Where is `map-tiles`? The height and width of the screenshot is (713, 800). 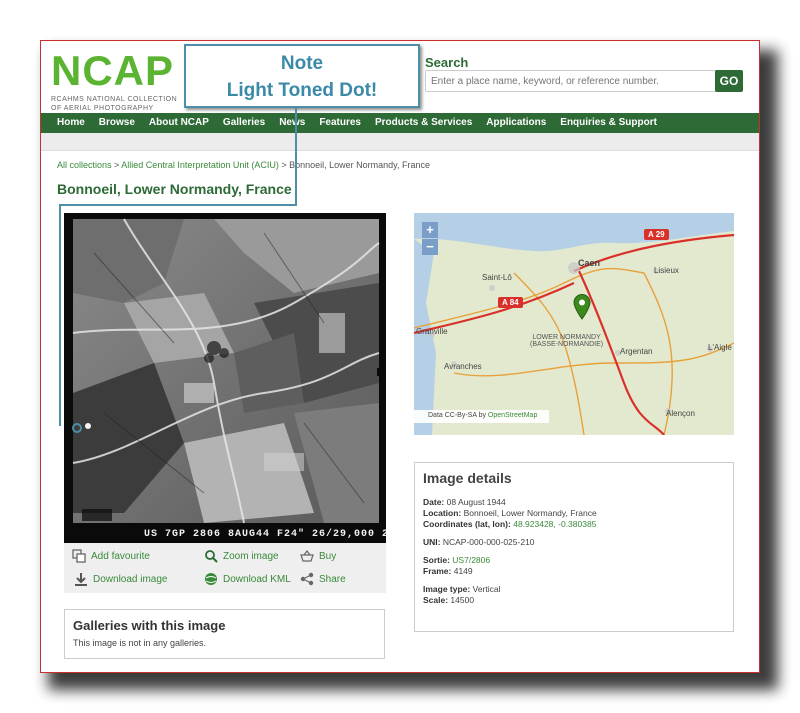
map-tiles is located at coordinates (574, 324).